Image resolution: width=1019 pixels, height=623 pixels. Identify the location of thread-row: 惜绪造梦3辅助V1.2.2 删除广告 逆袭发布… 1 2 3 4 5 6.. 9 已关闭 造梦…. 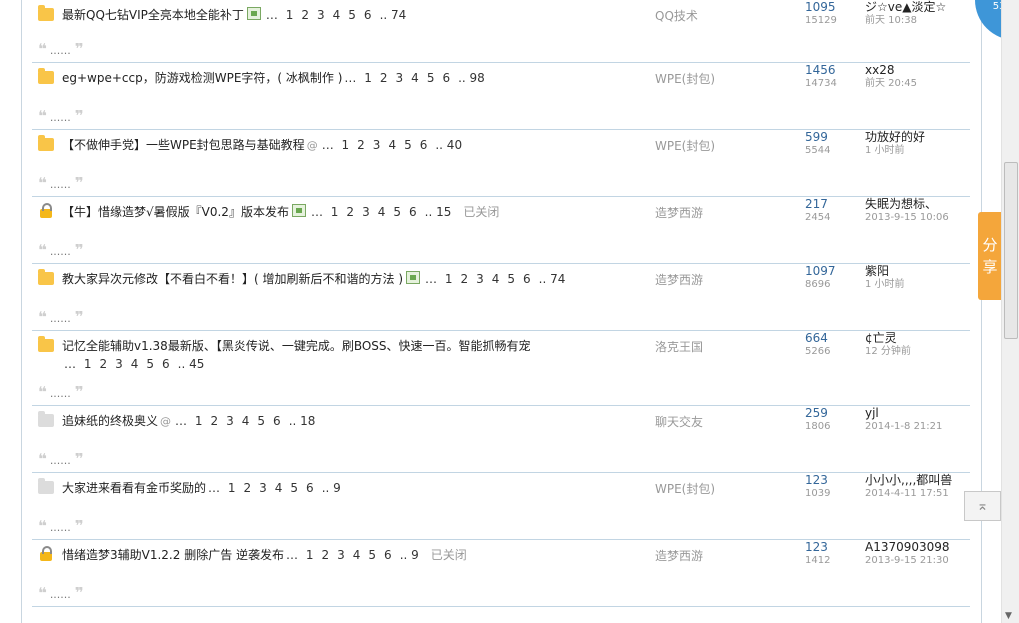
(501, 573).